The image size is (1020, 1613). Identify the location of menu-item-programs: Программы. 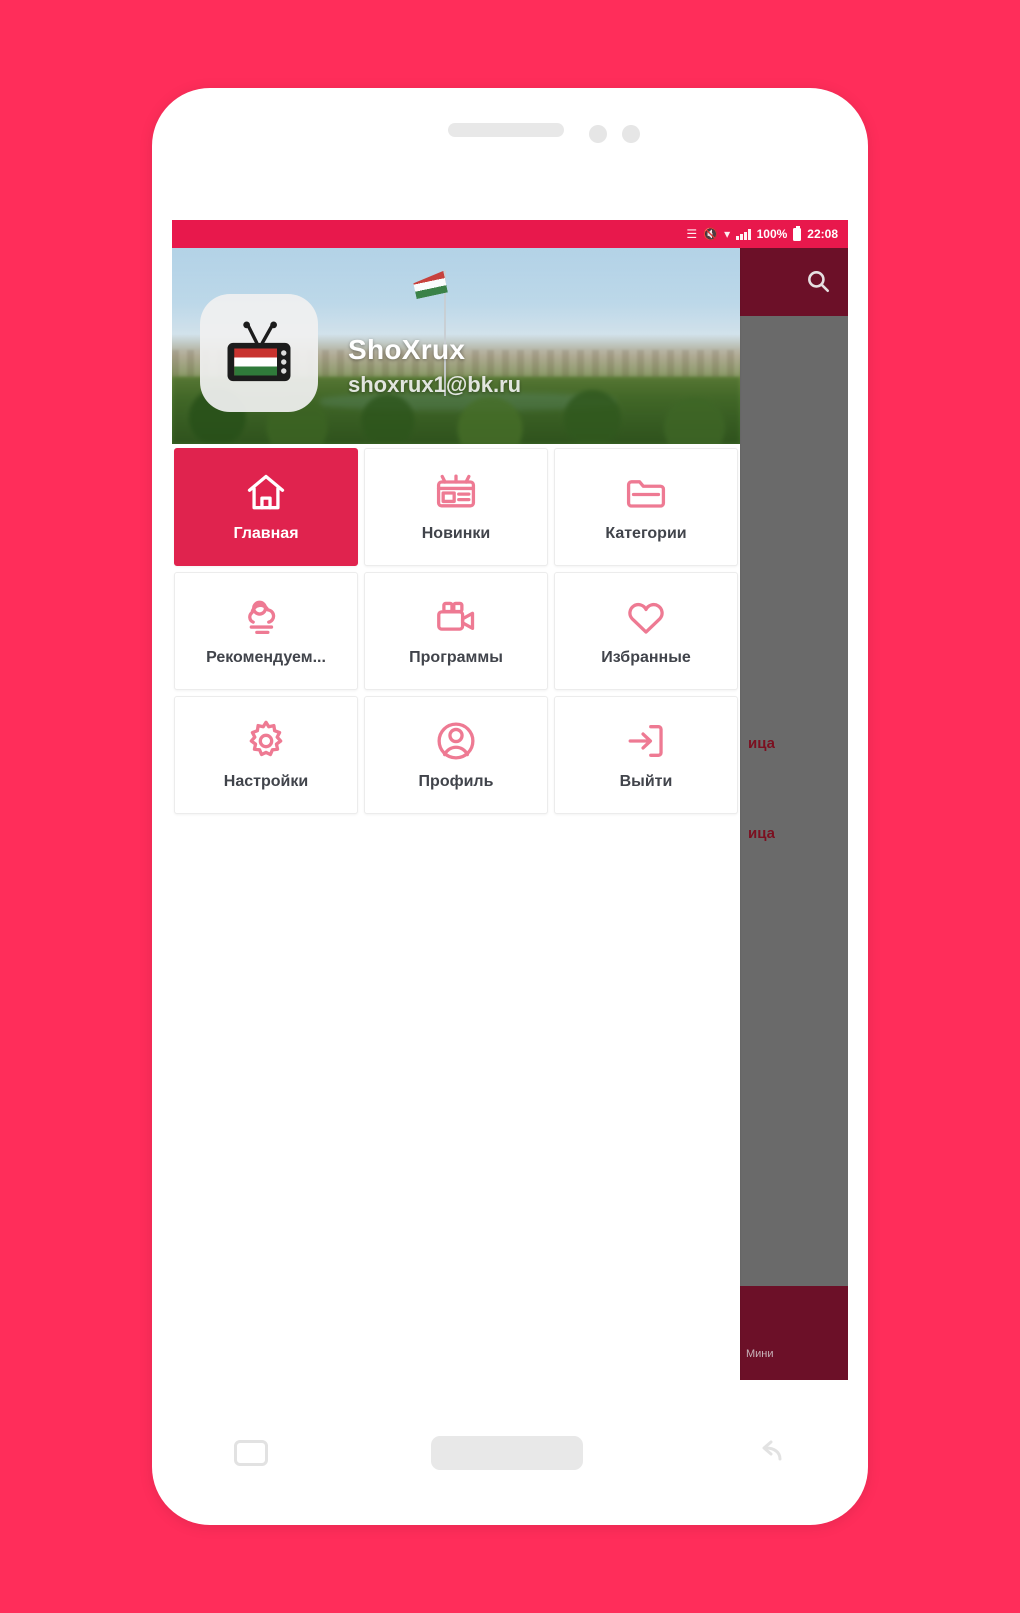
(456, 631).